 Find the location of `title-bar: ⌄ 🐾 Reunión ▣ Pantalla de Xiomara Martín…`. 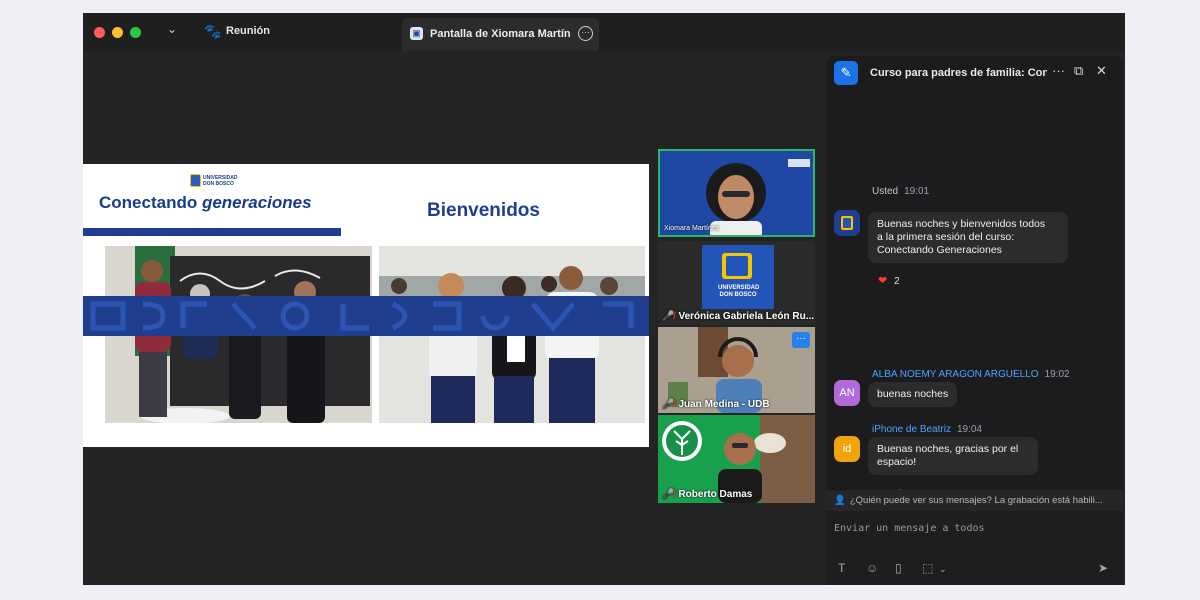

title-bar: ⌄ 🐾 Reunión ▣ Pantalla de Xiomara Martín… is located at coordinates (604, 32).